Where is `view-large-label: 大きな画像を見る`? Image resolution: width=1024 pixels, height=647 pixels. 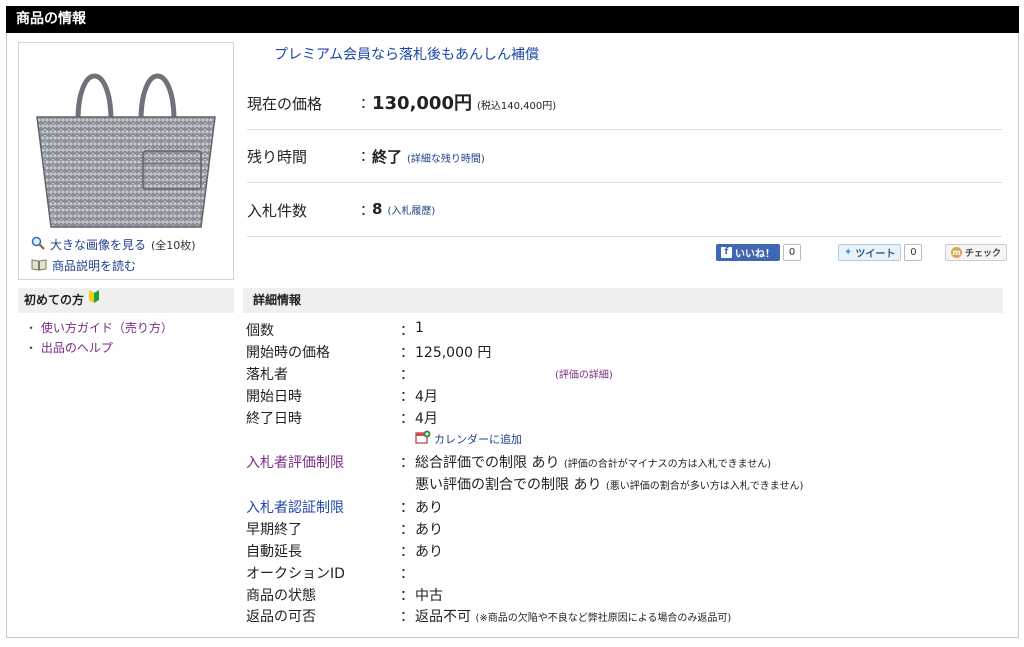
view-large-label: 大きな画像を見る is located at coordinates (98, 244).